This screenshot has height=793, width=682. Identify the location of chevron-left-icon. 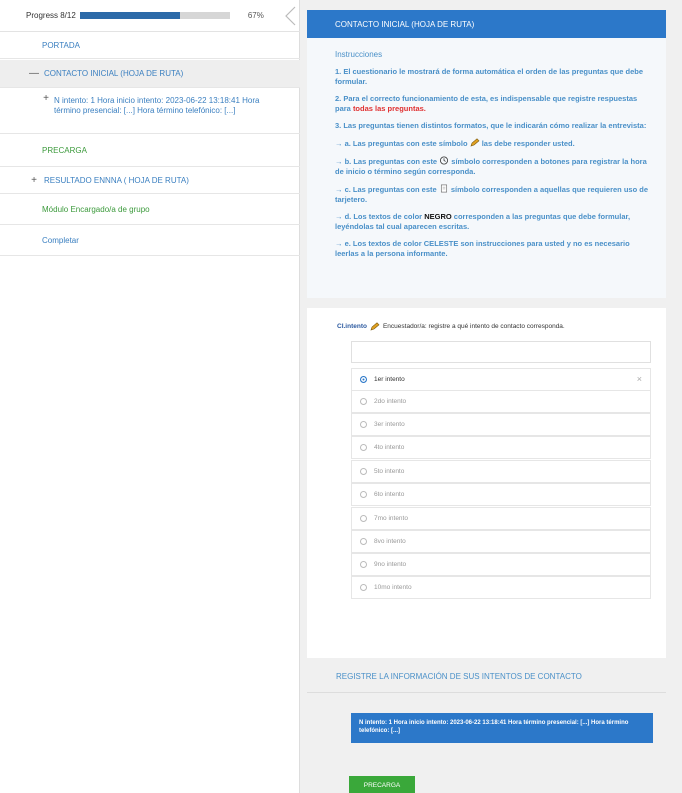
(291, 16).